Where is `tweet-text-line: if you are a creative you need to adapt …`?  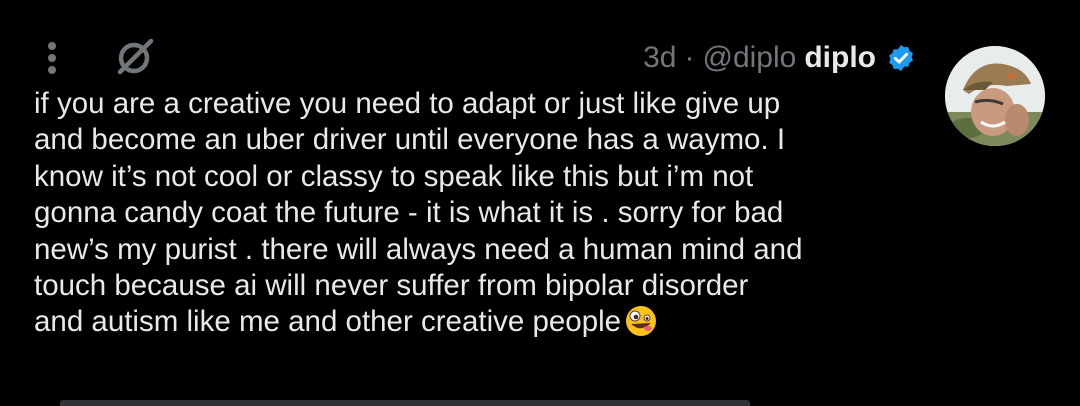
tweet-text-line: if you are a creative you need to adapt … is located at coordinates (407, 103).